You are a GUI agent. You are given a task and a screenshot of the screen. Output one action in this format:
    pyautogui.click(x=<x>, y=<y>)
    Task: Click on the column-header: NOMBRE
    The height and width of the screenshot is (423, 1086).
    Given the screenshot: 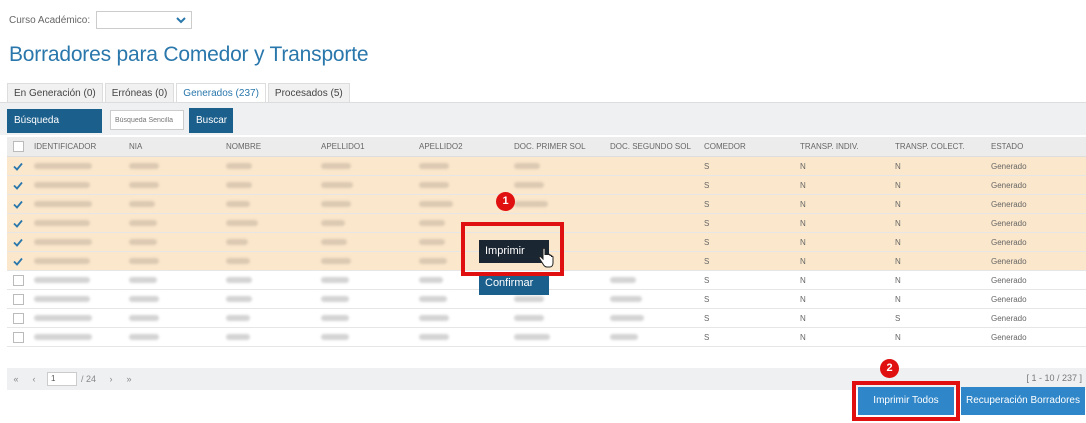 What is the action you would take?
    pyautogui.click(x=268, y=146)
    